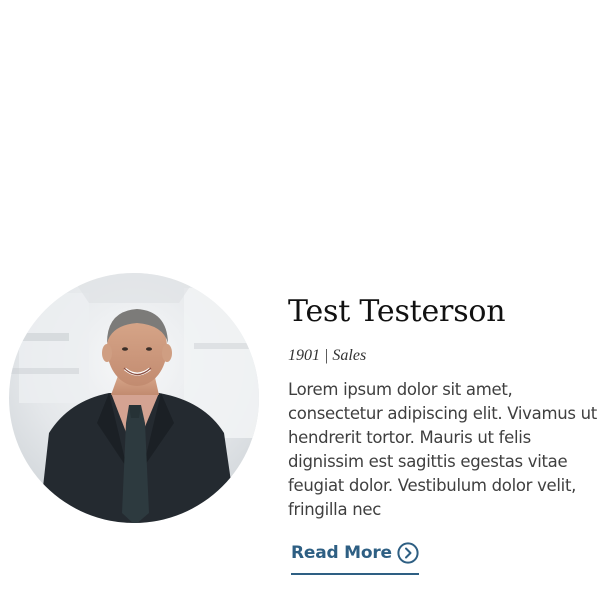  Describe the element at coordinates (341, 553) in the screenshot. I see `read-more-label: Read More` at that location.